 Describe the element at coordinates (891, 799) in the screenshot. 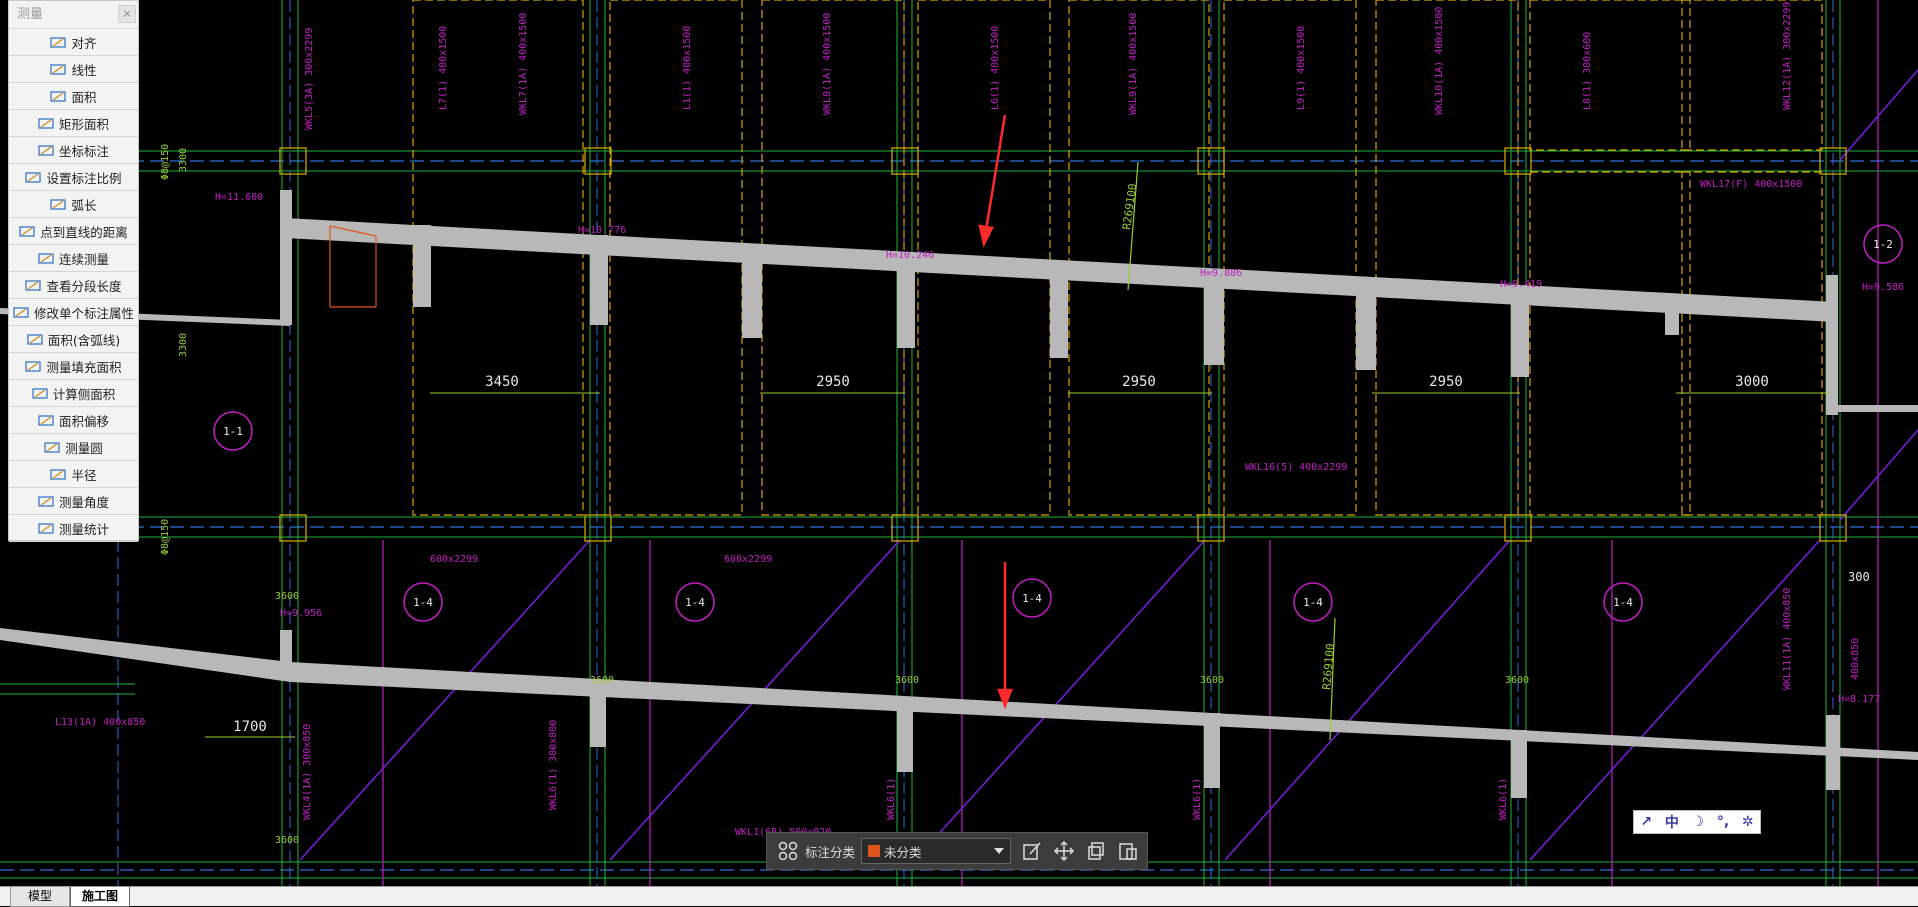

I see `beam-label-19: WKL6(1)` at that location.